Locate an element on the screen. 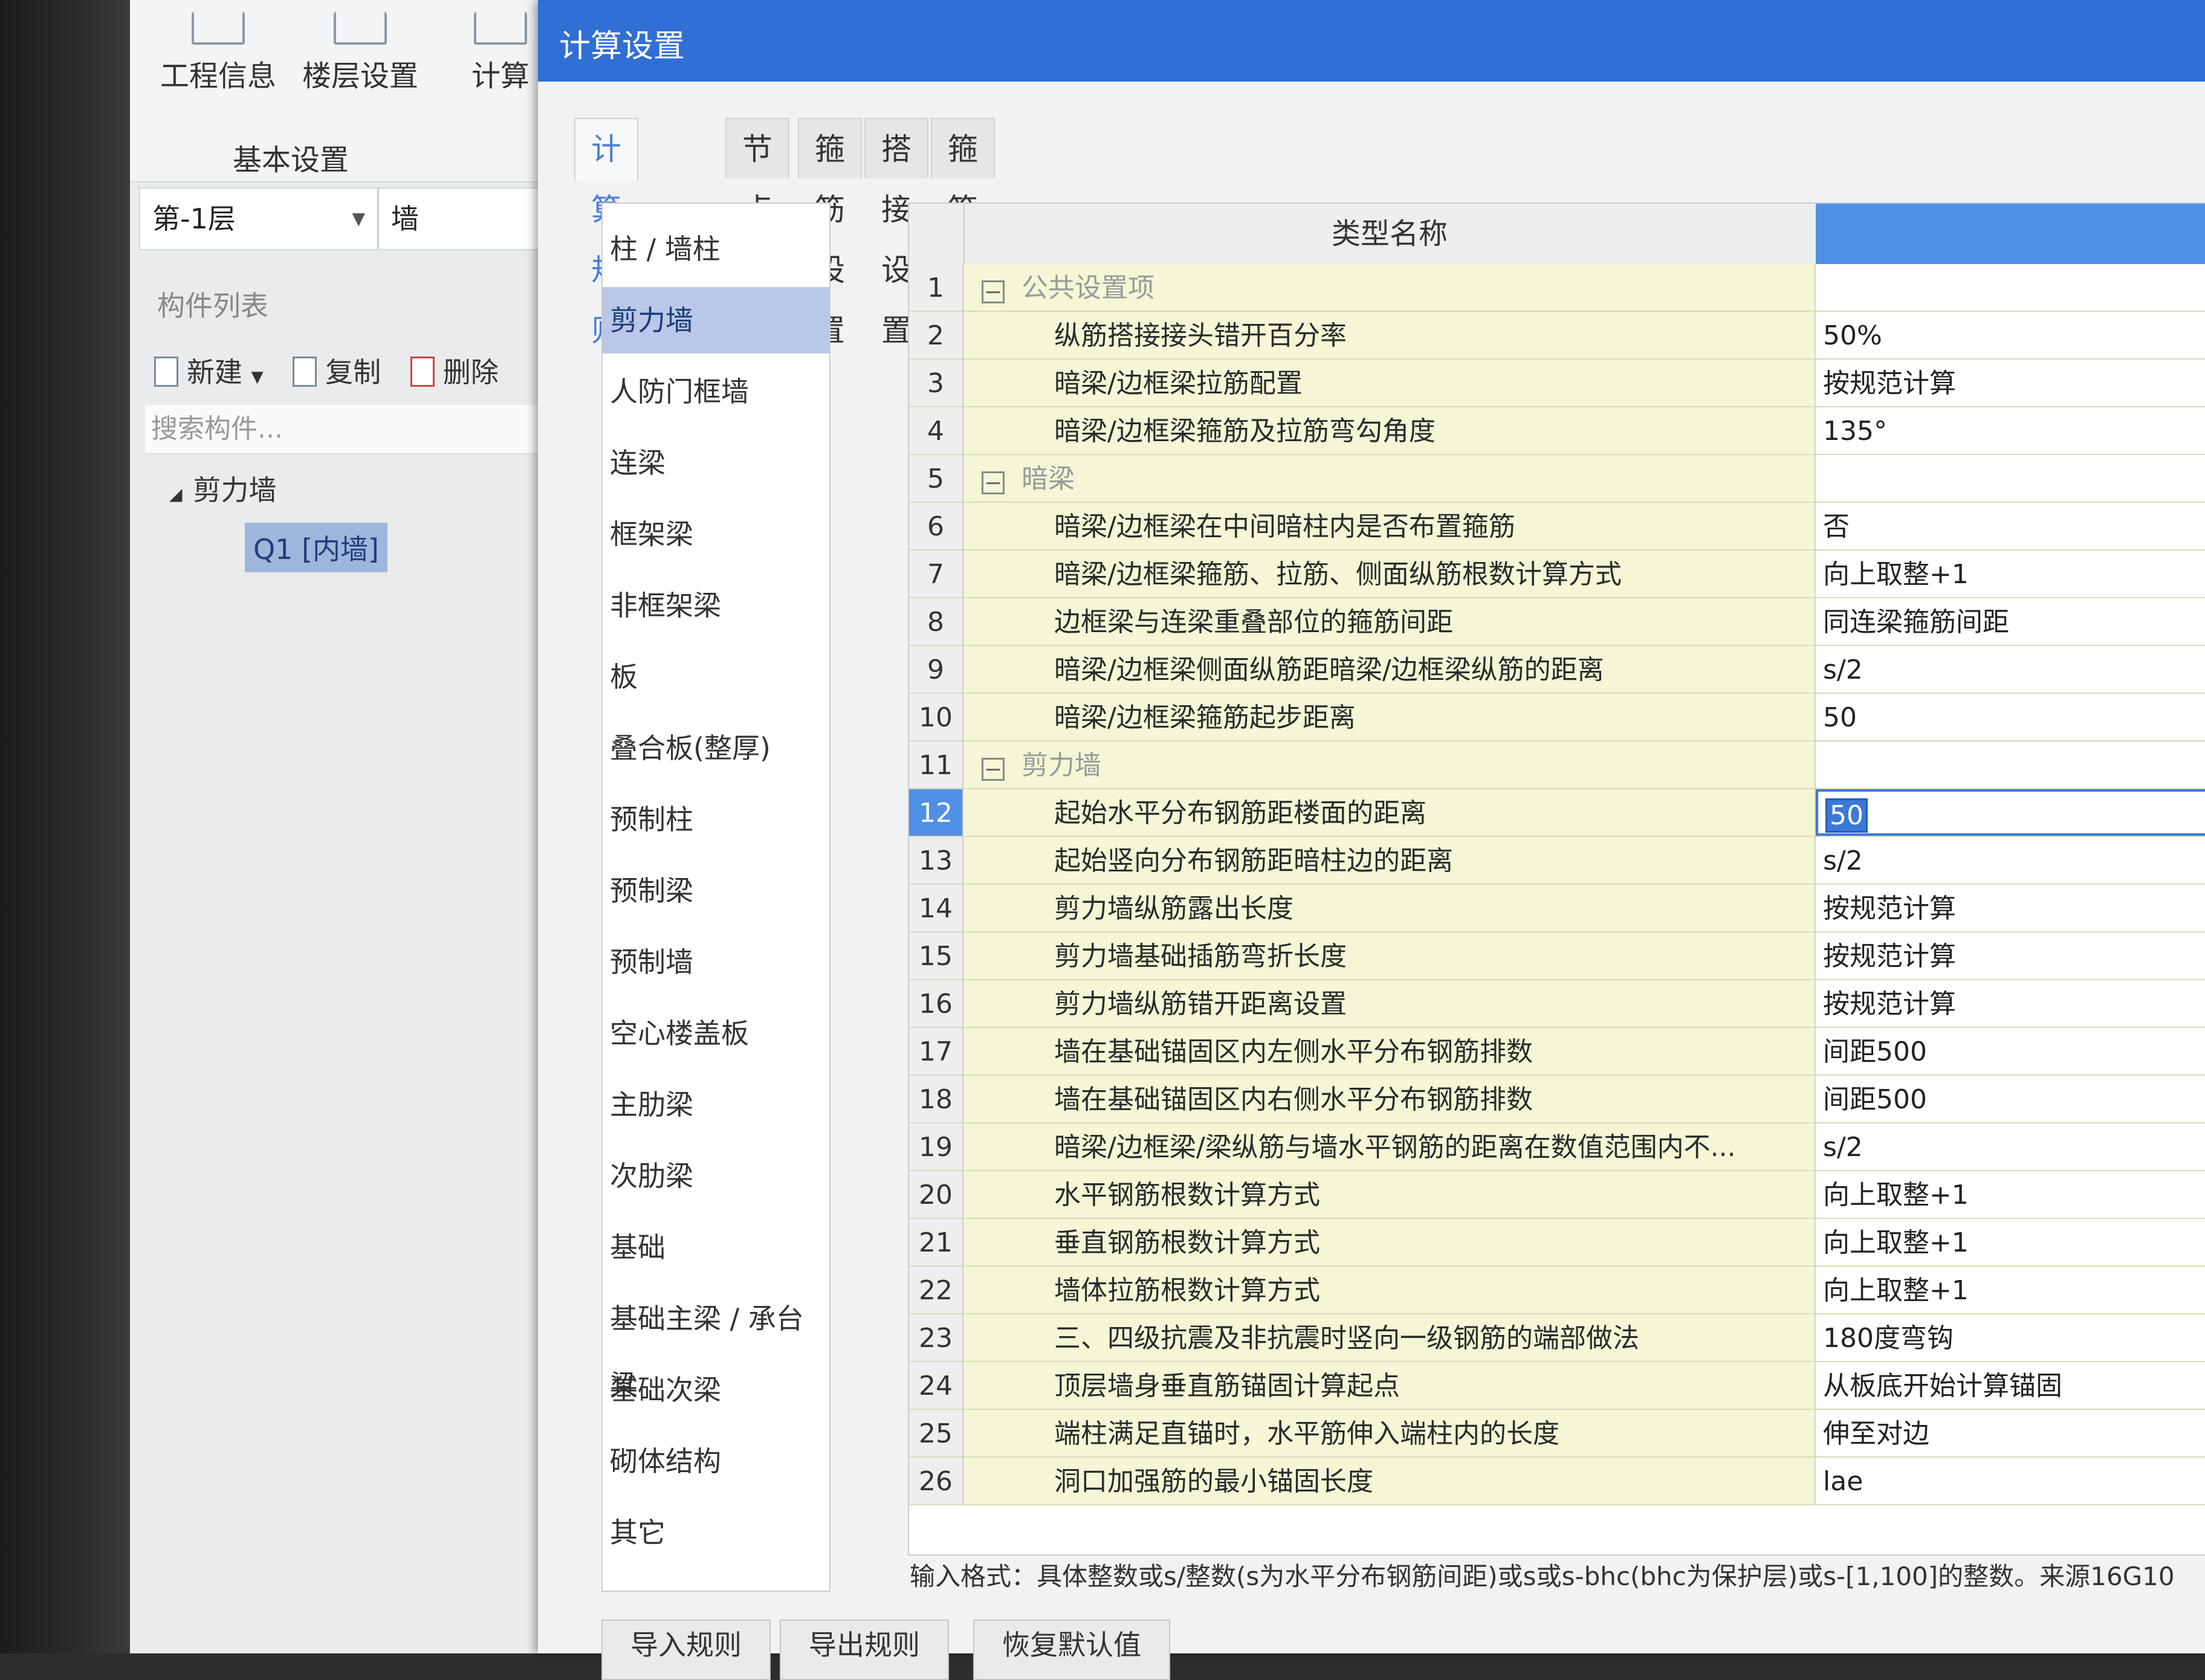 The height and width of the screenshot is (1680, 2205). table-row: 16 剪力墙纵筋错开距离设置 按规范计算 is located at coordinates (1557, 1004).